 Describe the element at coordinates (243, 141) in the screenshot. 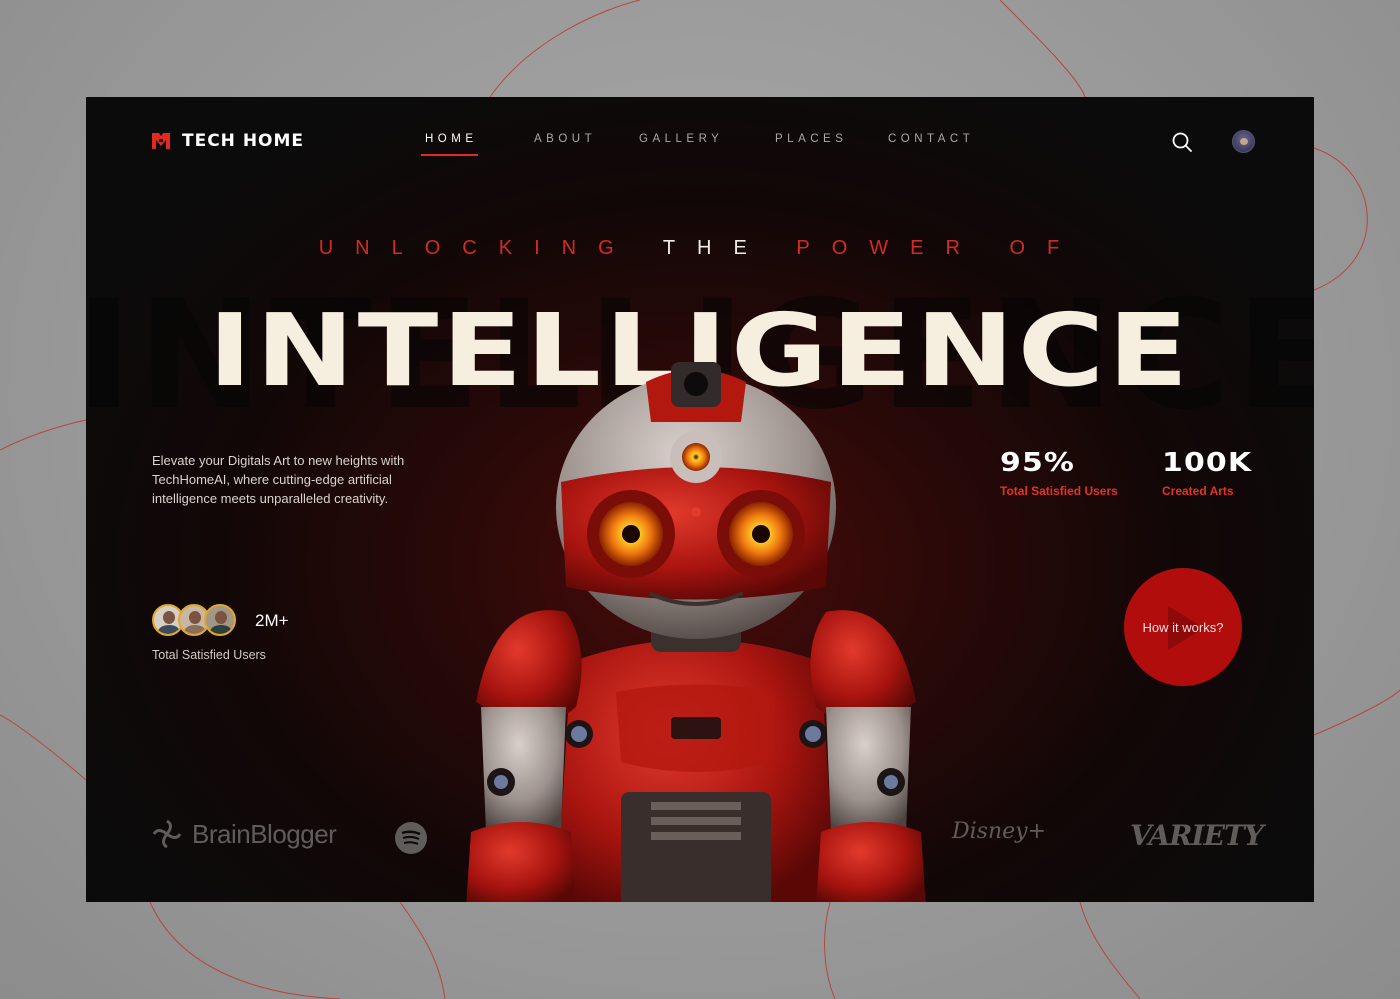

I see `brand-name: TECH HOME` at that location.